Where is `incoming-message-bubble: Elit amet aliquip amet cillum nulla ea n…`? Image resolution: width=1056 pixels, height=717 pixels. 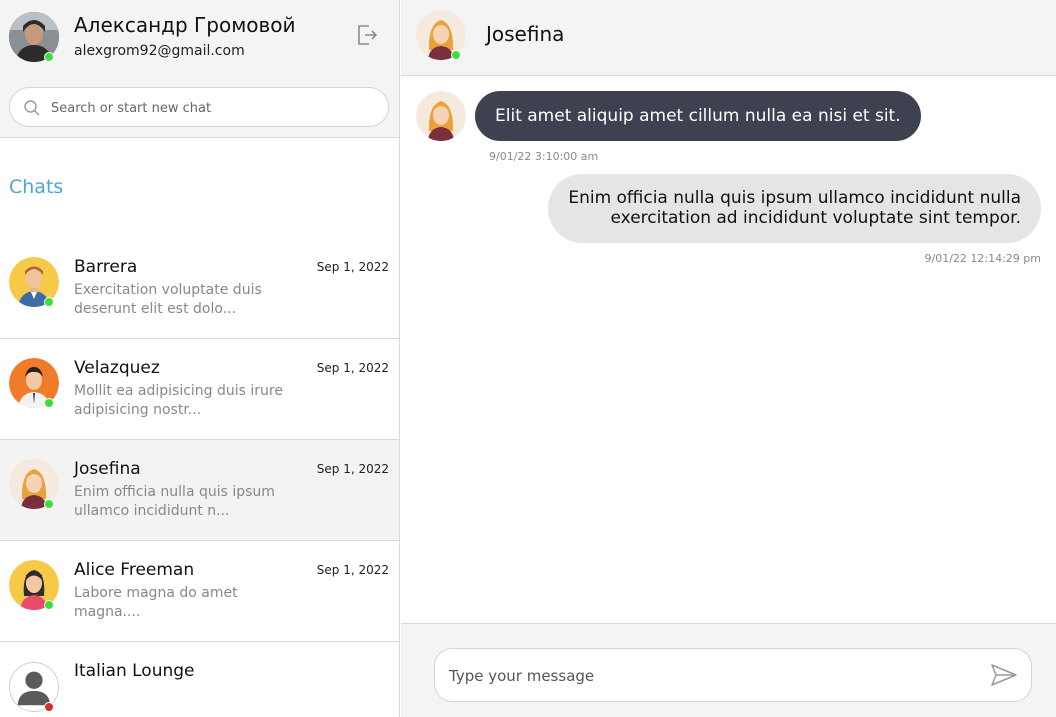 incoming-message-bubble: Elit amet aliquip amet cillum nulla ea n… is located at coordinates (698, 116).